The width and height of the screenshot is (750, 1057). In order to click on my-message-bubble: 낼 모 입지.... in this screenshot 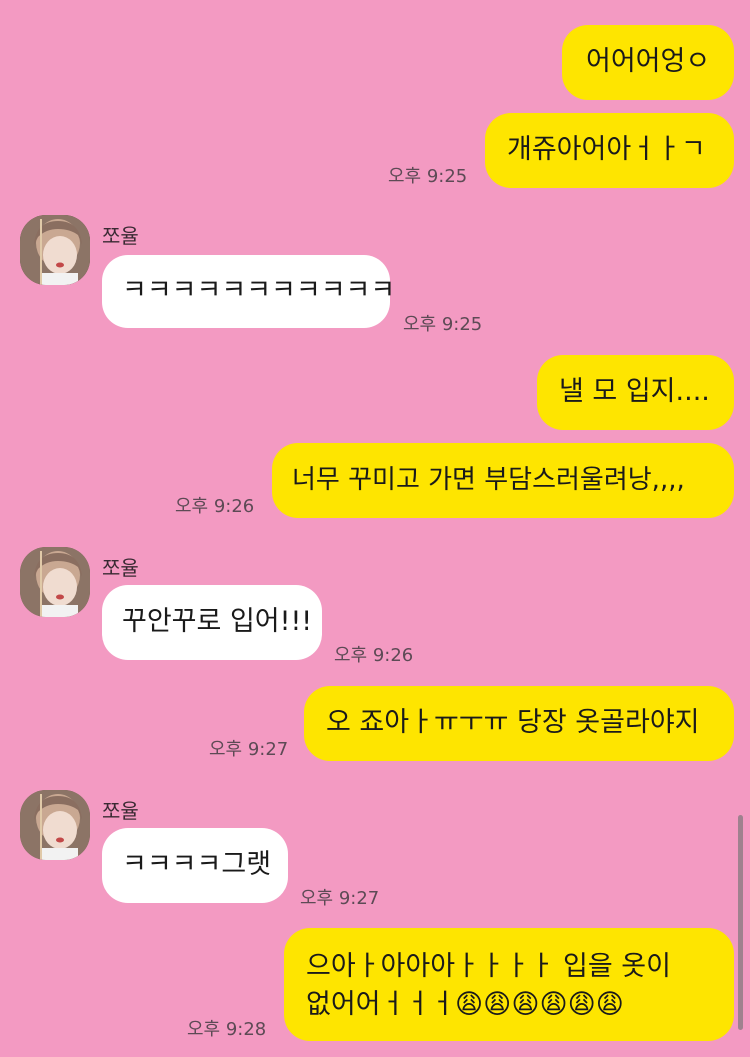, I will do `click(635, 392)`.